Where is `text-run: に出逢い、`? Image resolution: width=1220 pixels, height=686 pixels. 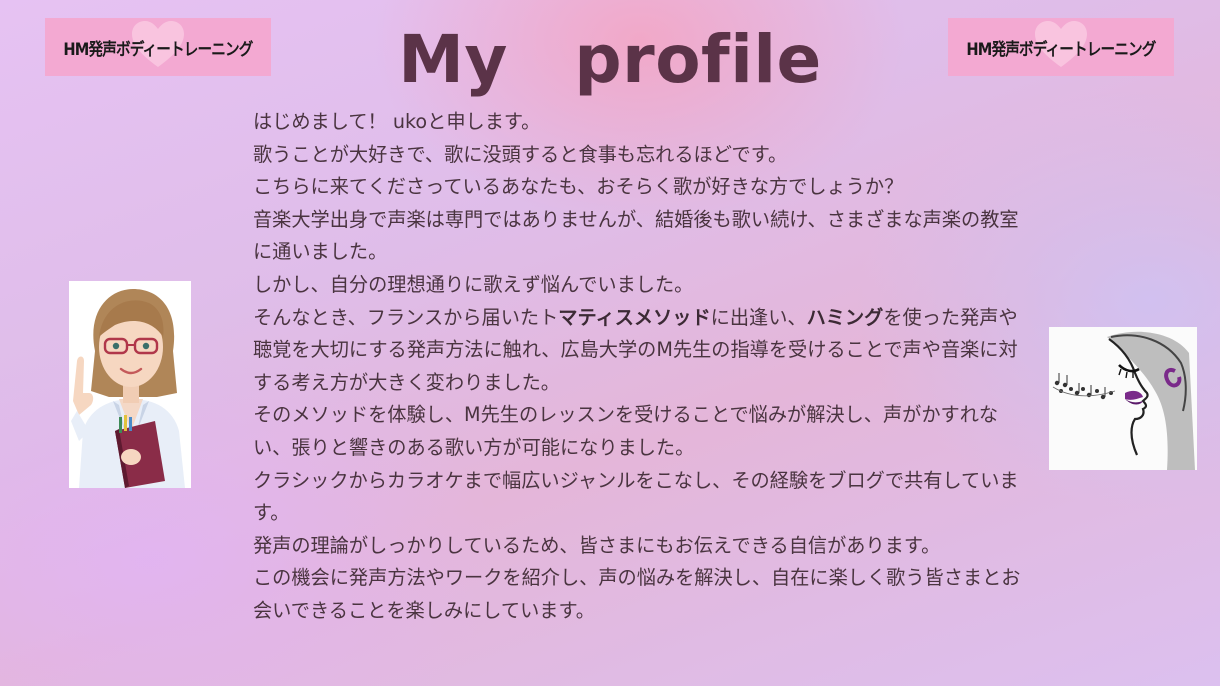 text-run: に出逢い、 is located at coordinates (758, 317).